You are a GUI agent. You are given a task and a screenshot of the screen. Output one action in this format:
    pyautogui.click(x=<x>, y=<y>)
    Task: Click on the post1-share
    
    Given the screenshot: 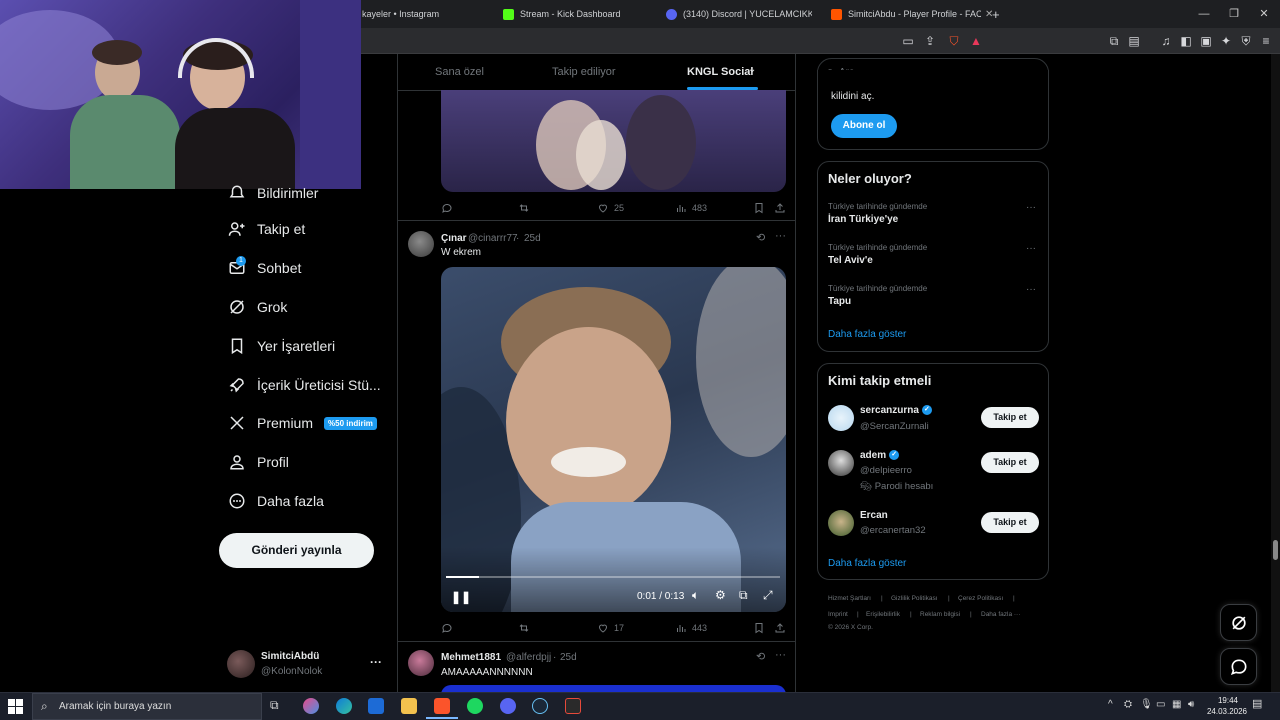 What is the action you would take?
    pyautogui.click(x=782, y=208)
    